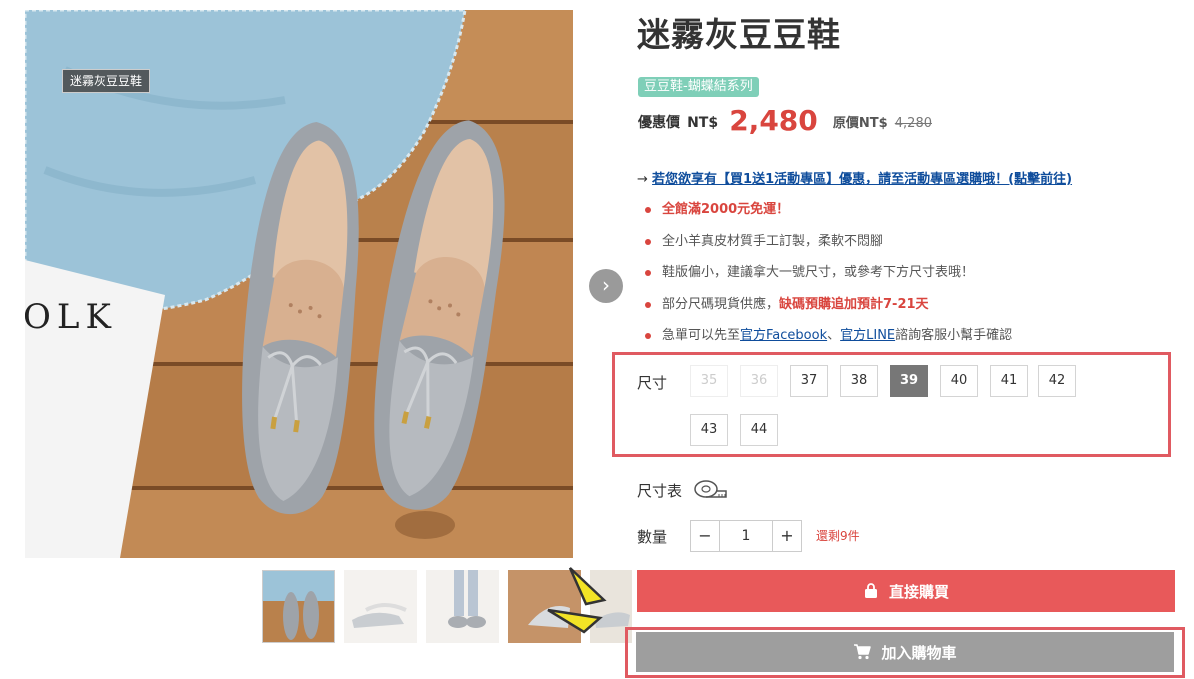 The width and height of the screenshot is (1194, 679). What do you see at coordinates (652, 383) in the screenshot?
I see `size-label: 尺寸` at bounding box center [652, 383].